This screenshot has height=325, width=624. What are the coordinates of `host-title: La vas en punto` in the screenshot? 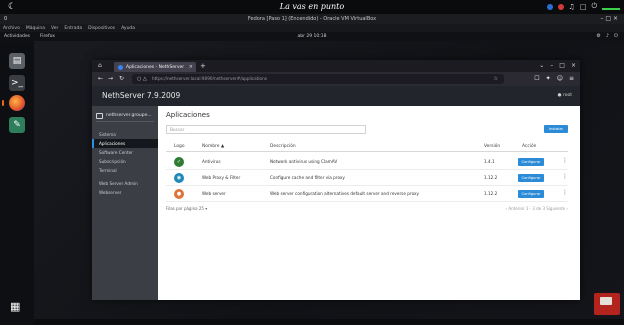 It's located at (312, 6).